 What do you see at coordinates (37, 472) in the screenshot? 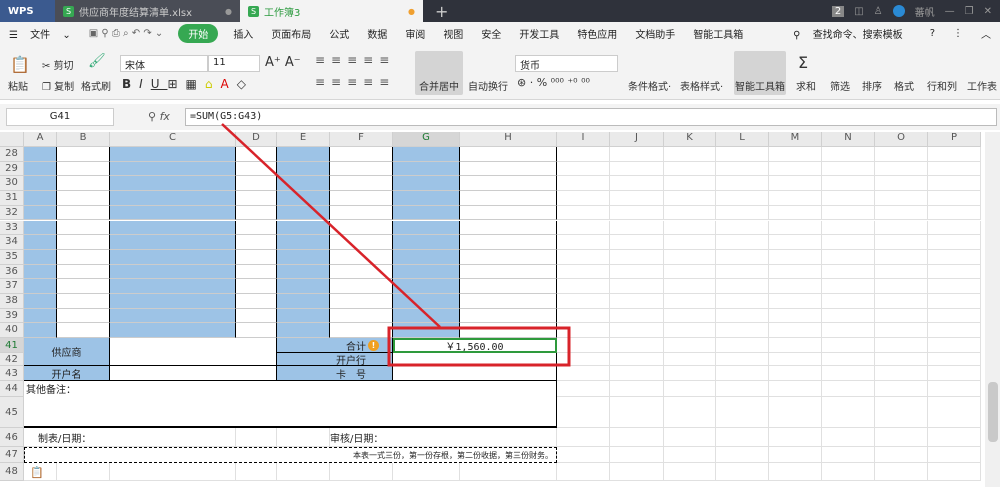
I see `paste-options-icon: 📋` at bounding box center [37, 472].